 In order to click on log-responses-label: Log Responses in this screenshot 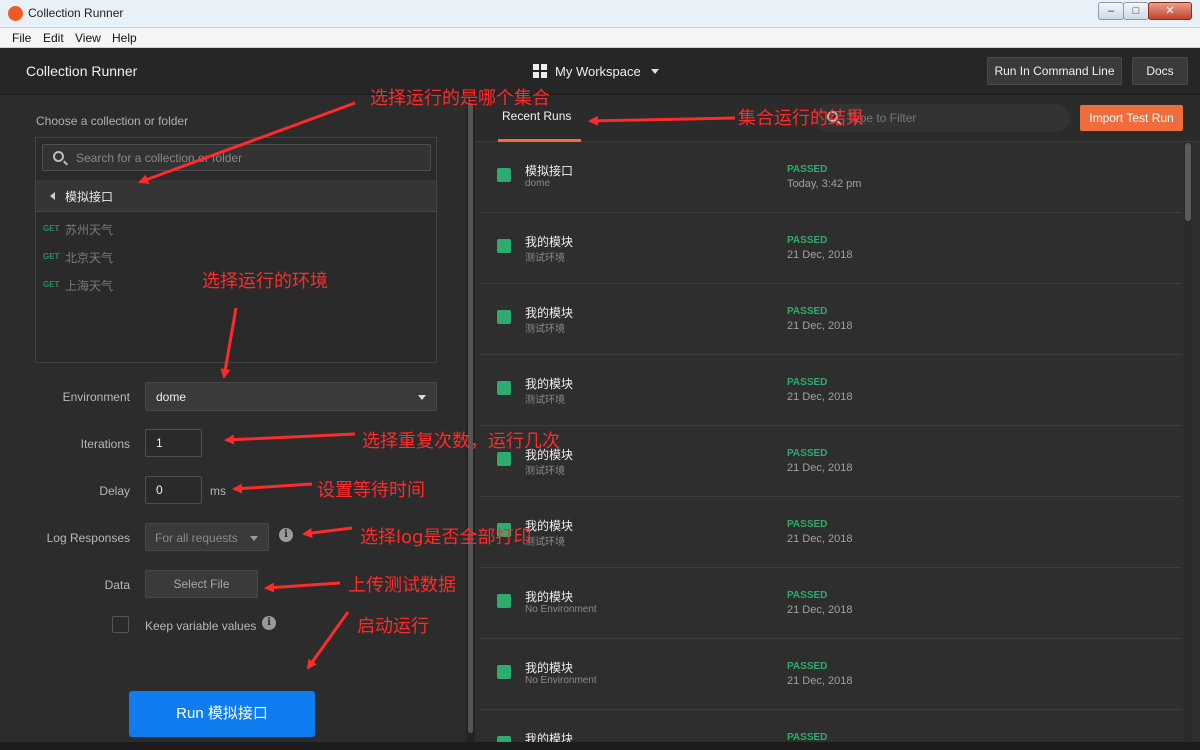, I will do `click(88, 538)`.